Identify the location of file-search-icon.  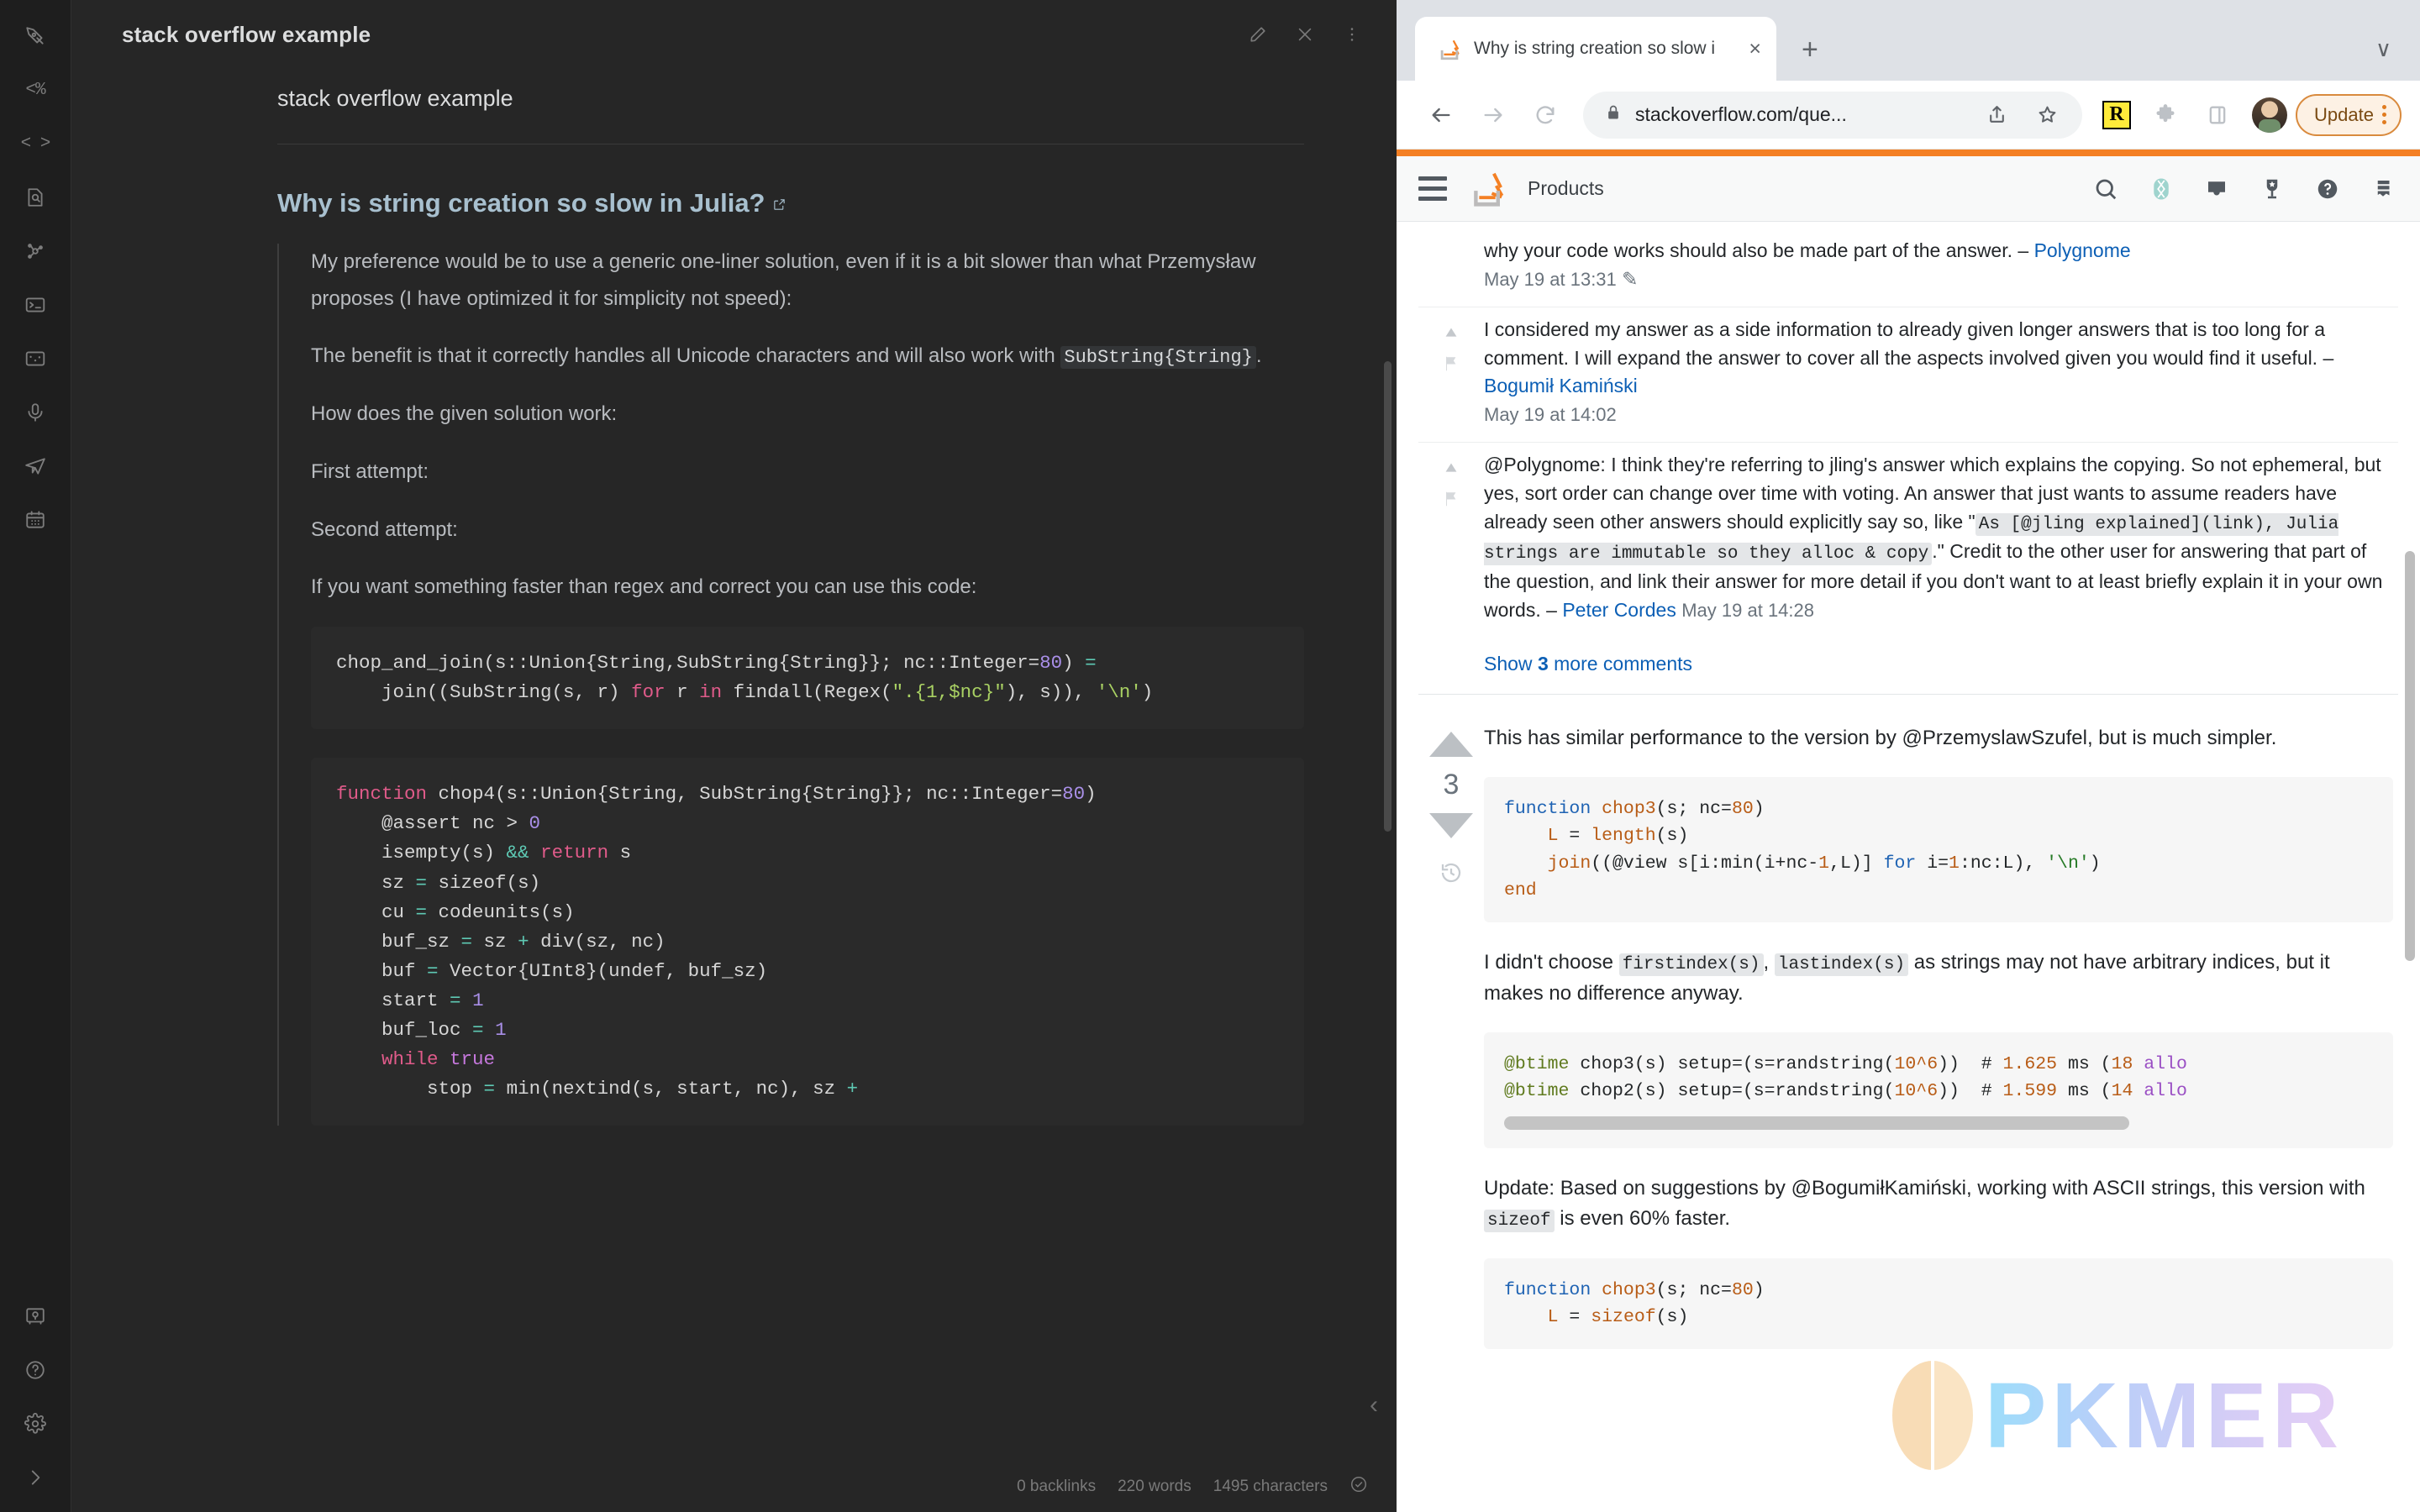
(35, 197).